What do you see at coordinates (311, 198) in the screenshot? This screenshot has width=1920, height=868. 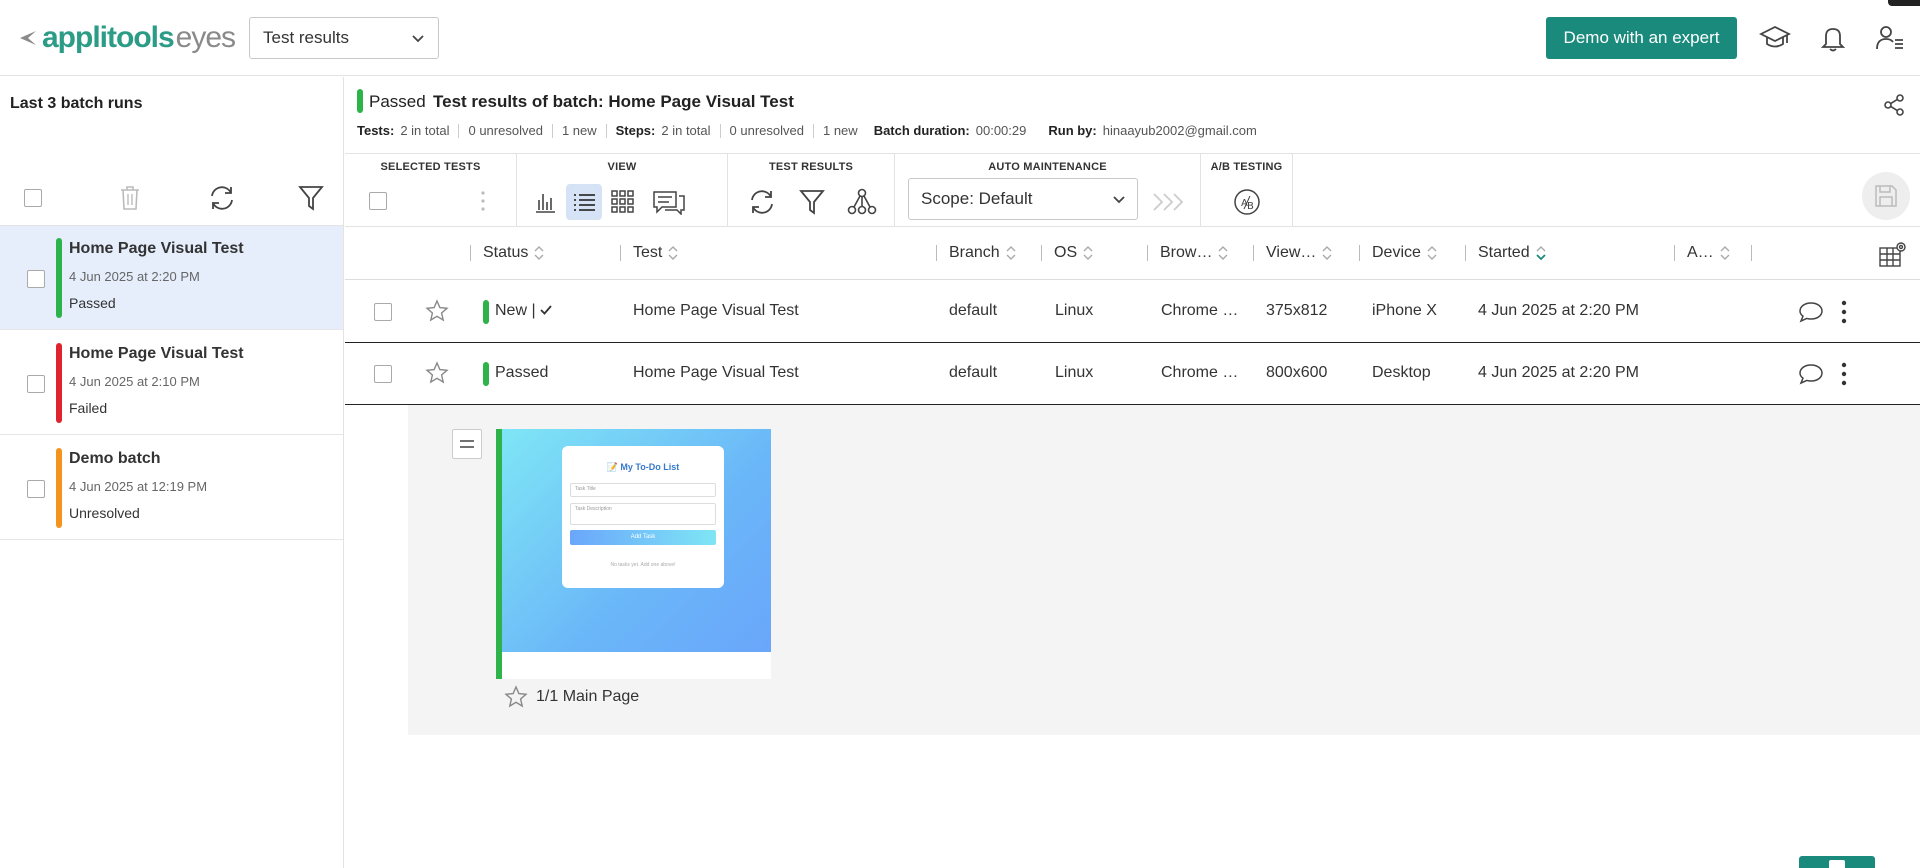 I see `filter-icon` at bounding box center [311, 198].